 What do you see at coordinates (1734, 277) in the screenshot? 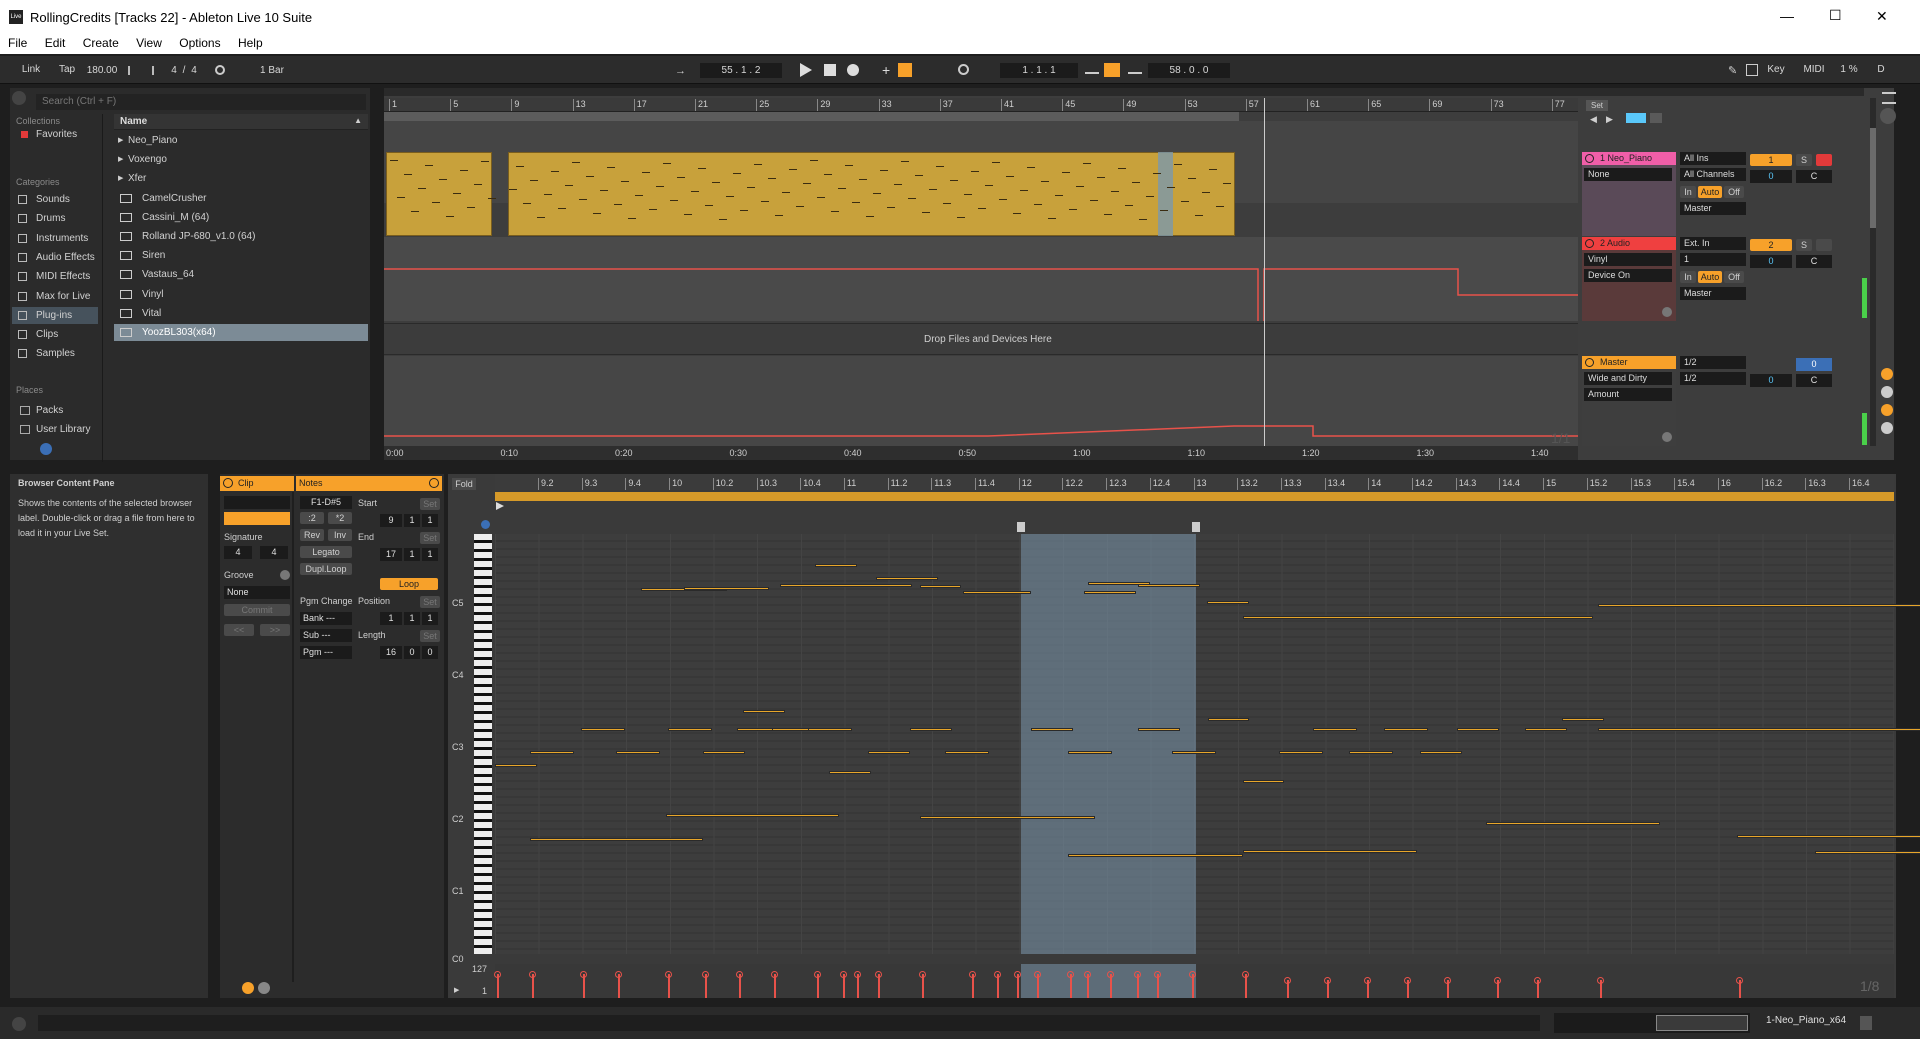
I see `monitor-off-button: Off` at bounding box center [1734, 277].